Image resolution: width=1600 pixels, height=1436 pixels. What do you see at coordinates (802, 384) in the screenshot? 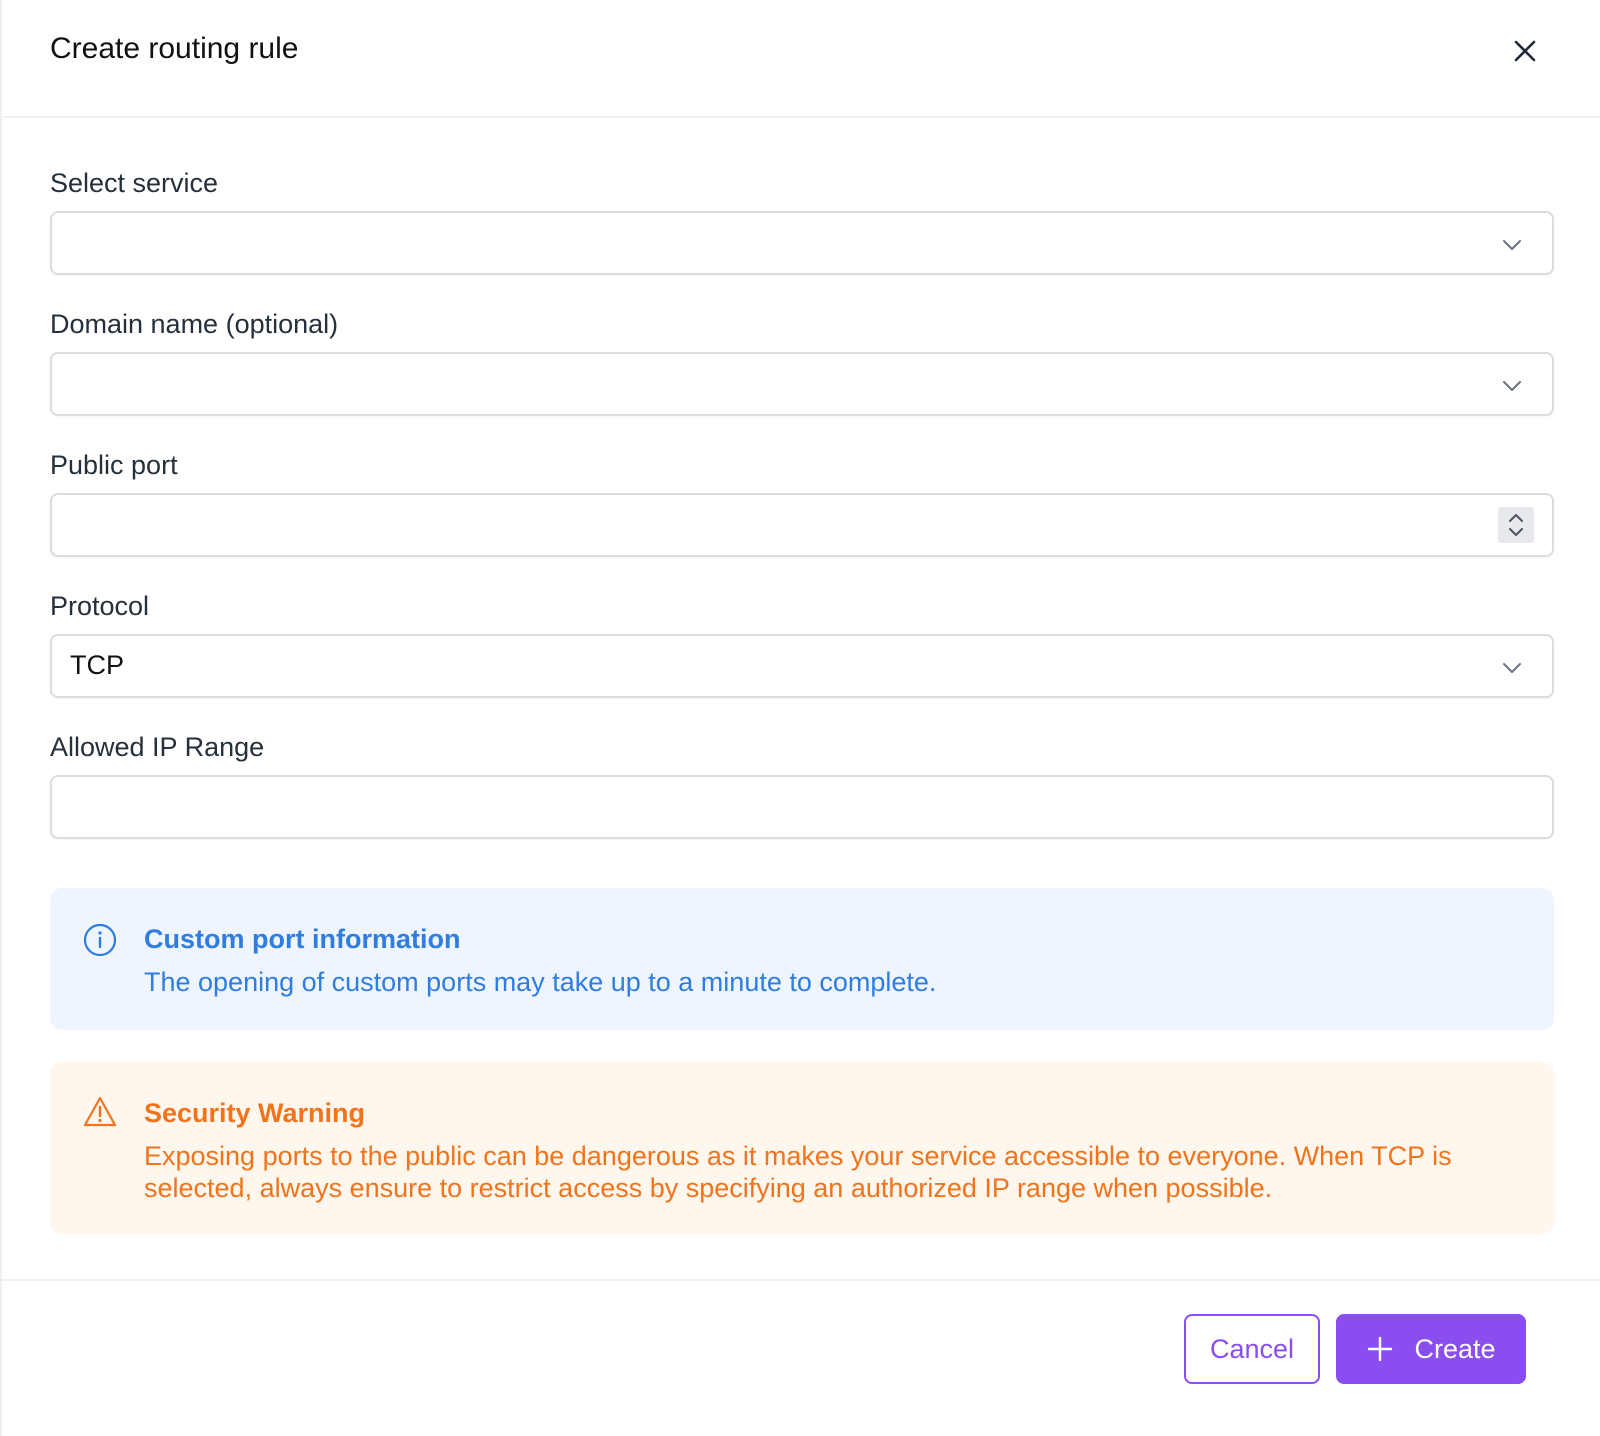
I see `domain-select` at bounding box center [802, 384].